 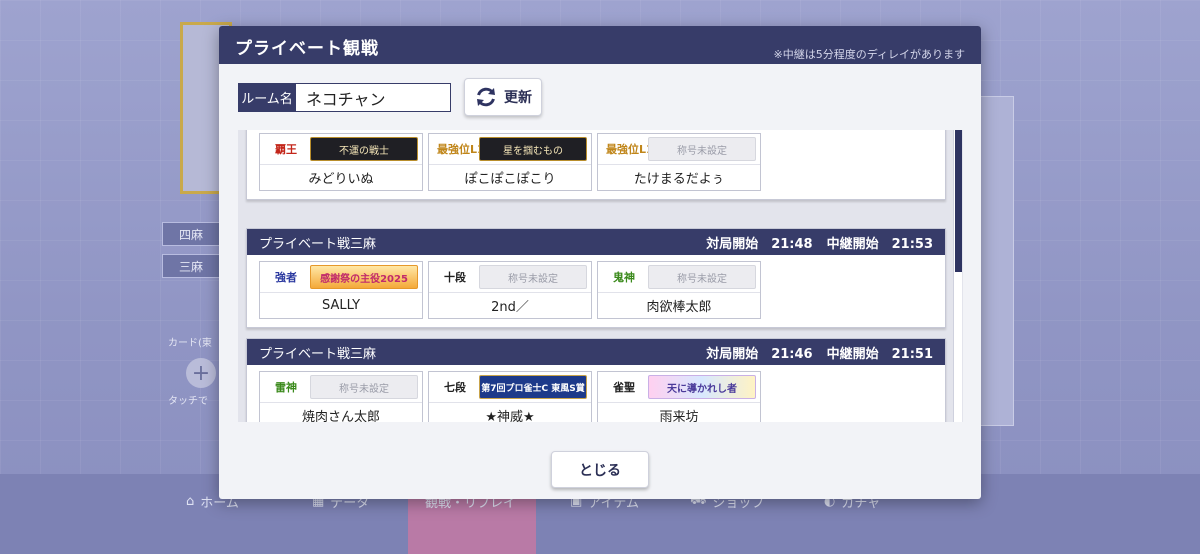 I want to click on player-name: たけまるだよぅ, so click(x=679, y=177).